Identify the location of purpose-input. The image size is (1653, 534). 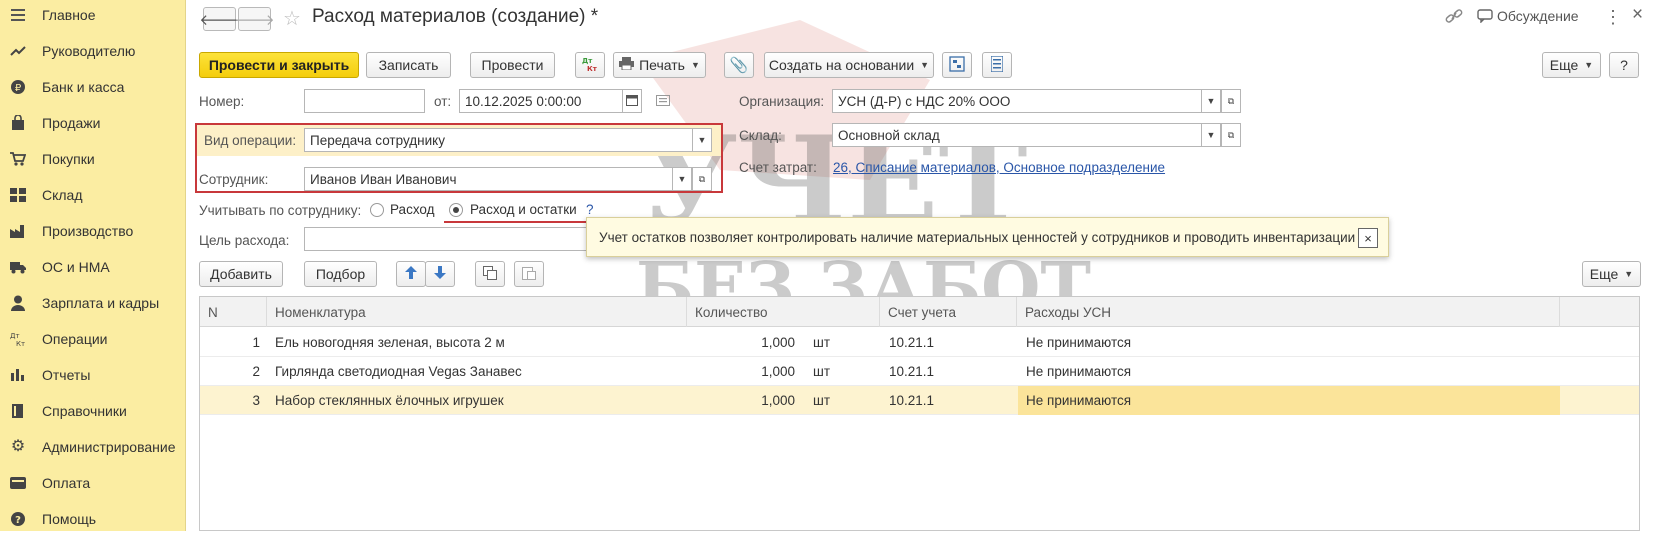
(449, 239).